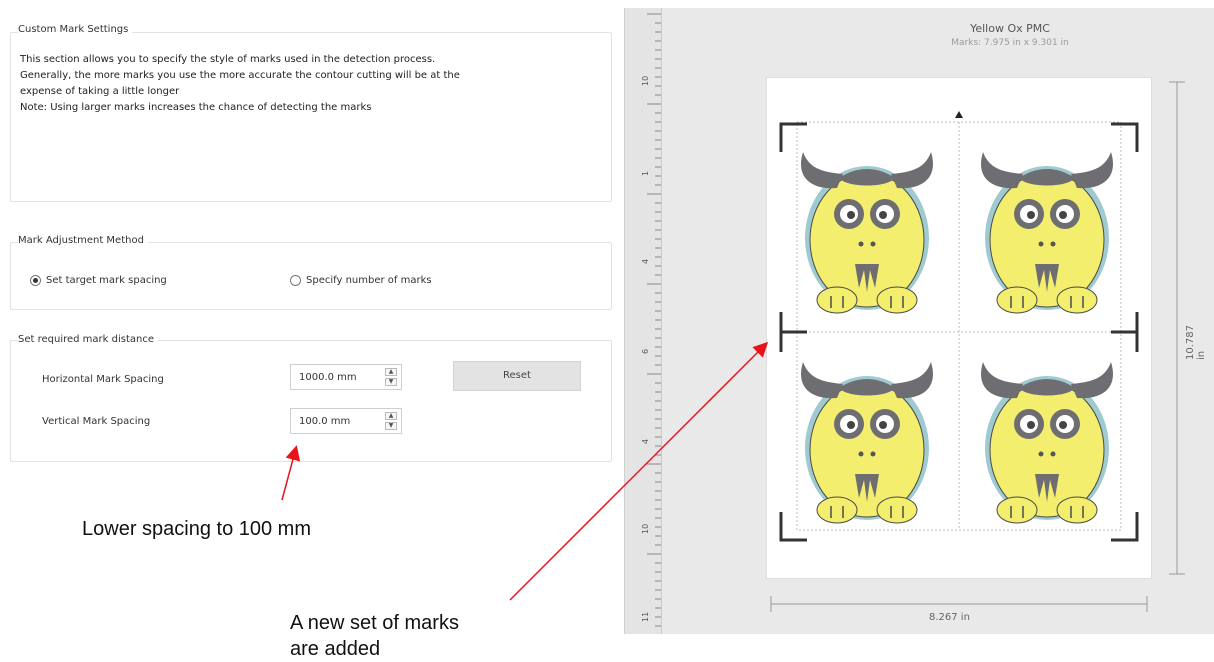 Image resolution: width=1214 pixels, height=662 pixels. I want to click on custom-mark-settings-title: Custom Mark Settings, so click(75, 29).